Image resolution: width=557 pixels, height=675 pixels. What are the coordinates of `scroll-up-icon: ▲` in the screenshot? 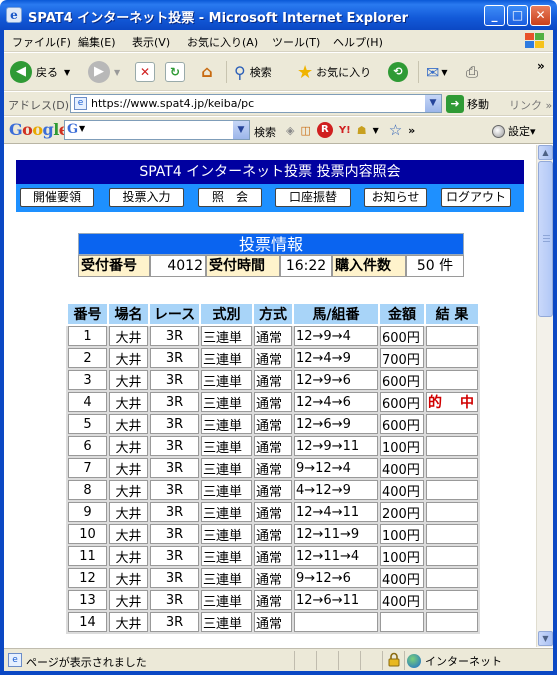 It's located at (545, 152).